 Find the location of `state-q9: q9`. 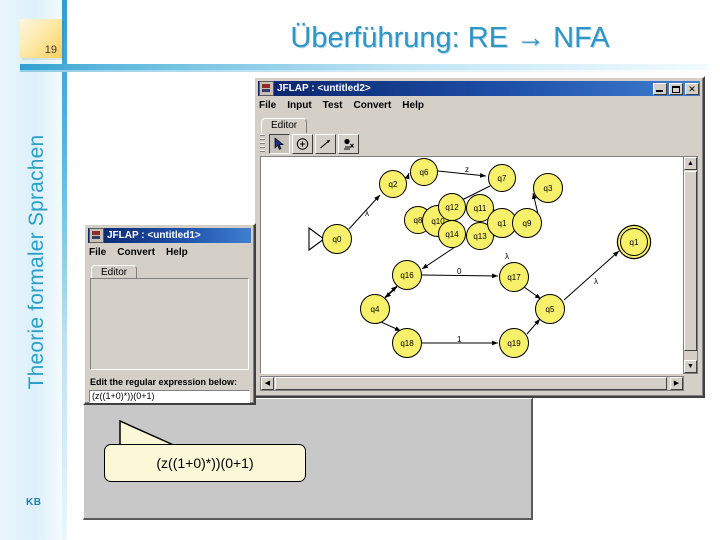

state-q9: q9 is located at coordinates (527, 223).